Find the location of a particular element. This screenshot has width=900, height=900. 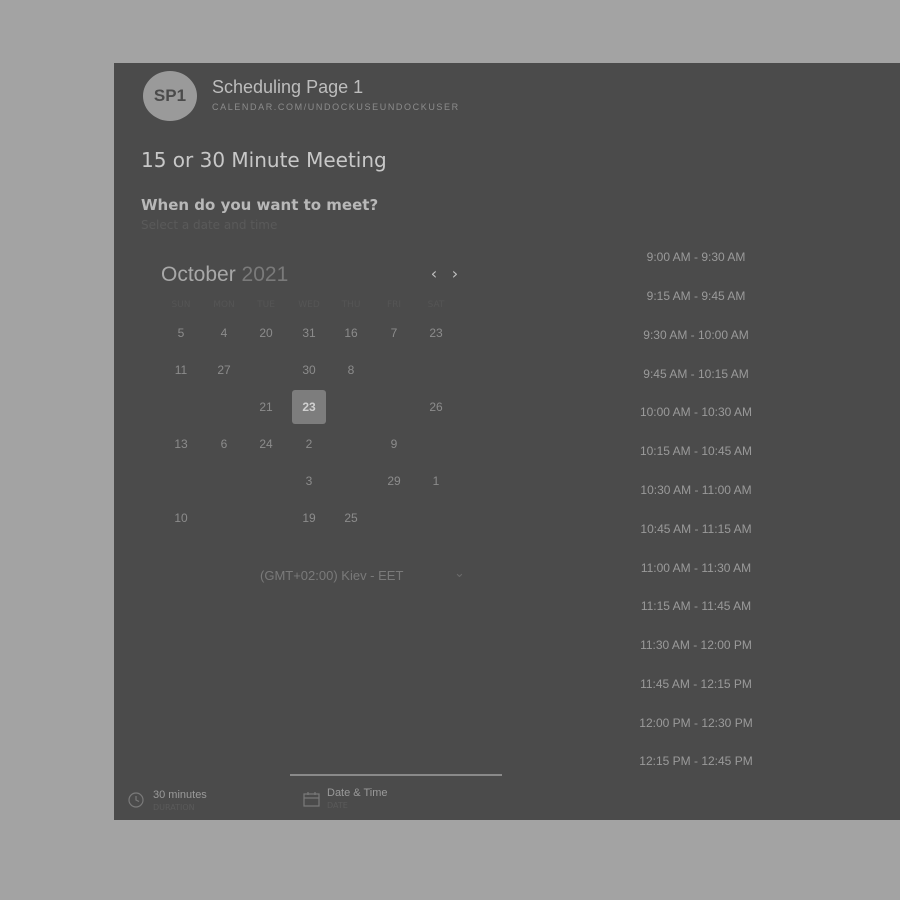

time-slot: 9:15 AM - 9:45 AM is located at coordinates (696, 296).